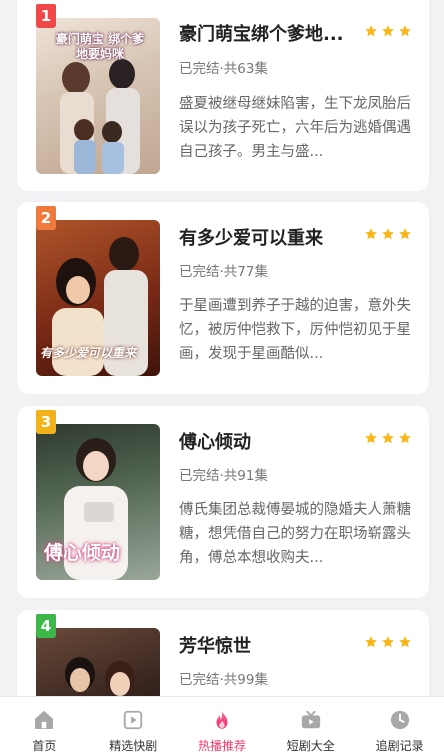  Describe the element at coordinates (44, 746) in the screenshot. I see `tab-label: 首页` at that location.